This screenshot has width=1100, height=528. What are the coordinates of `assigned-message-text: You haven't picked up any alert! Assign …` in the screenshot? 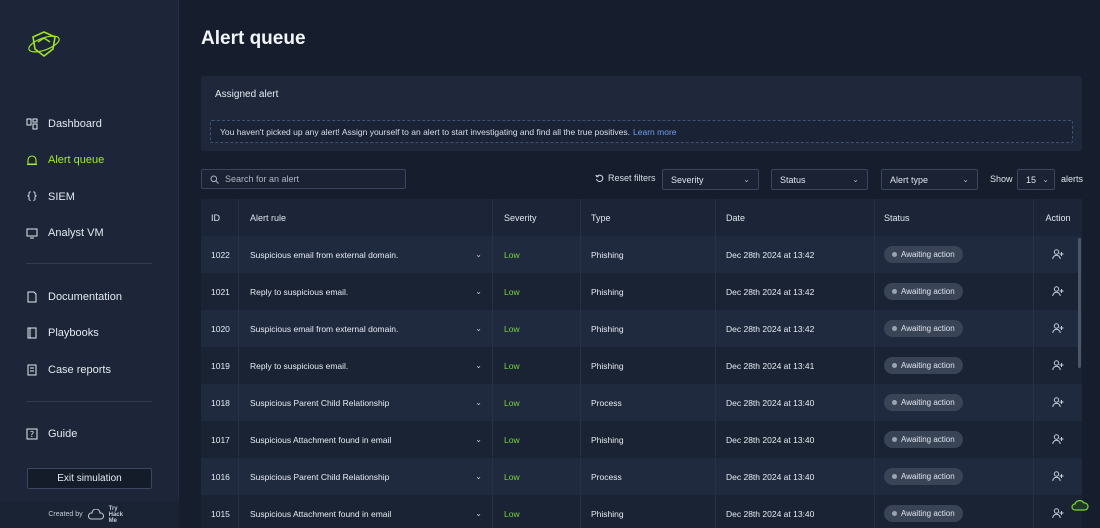 It's located at (425, 131).